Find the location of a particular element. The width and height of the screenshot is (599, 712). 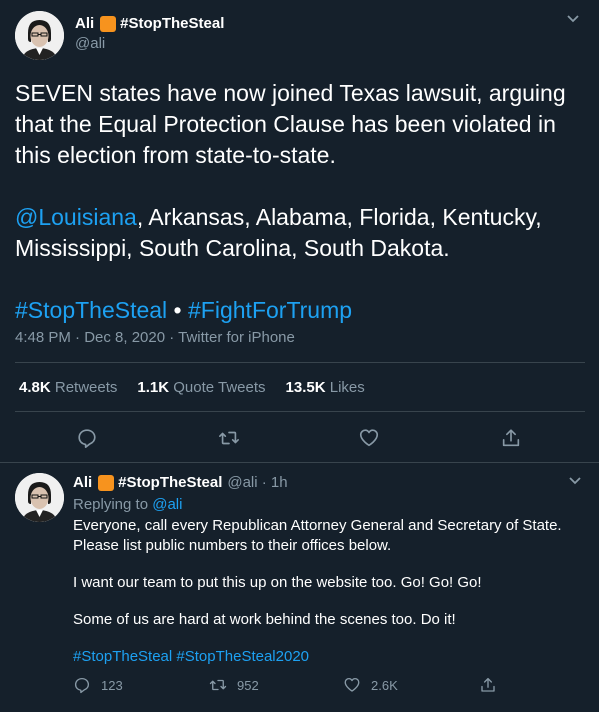

reply-hashtags: #StopTheSteal #StopTheSteal2020 is located at coordinates (330, 657).